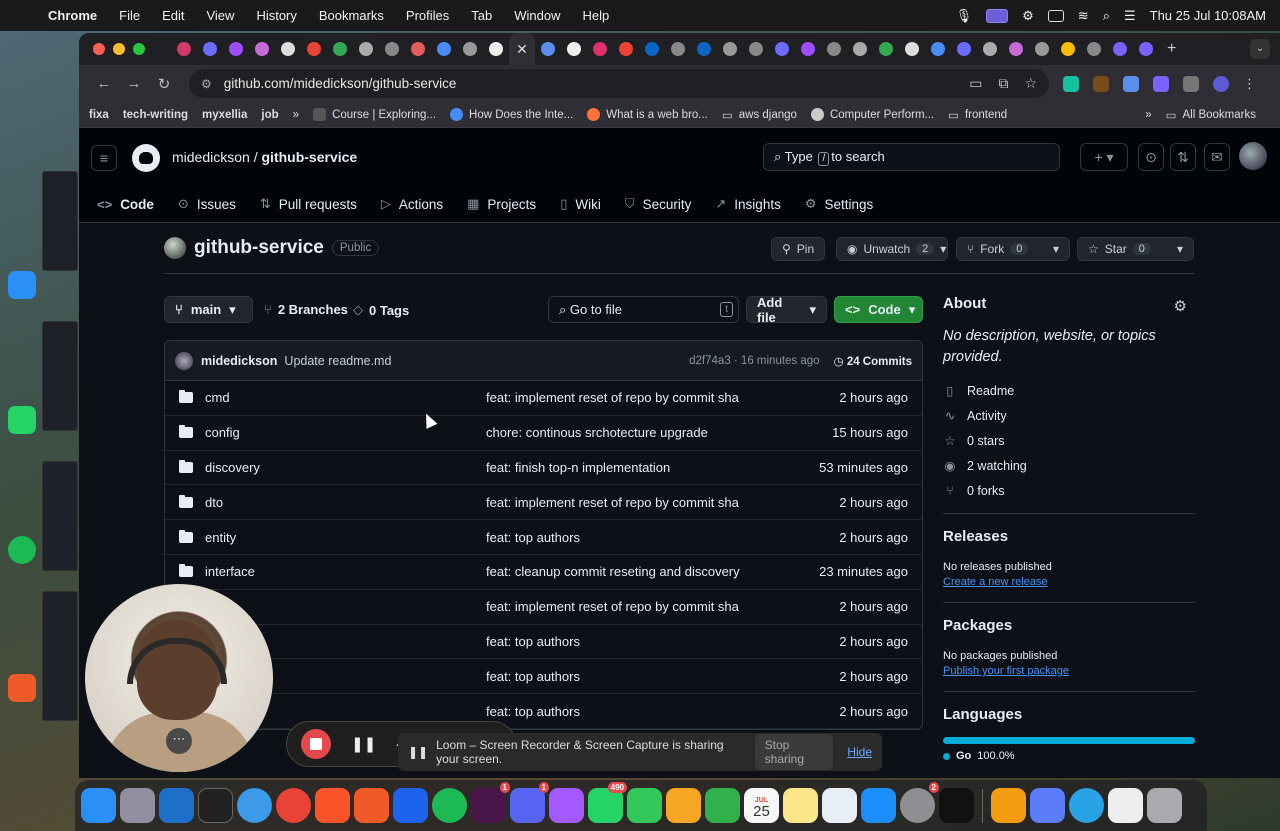  Describe the element at coordinates (1055, 15) in the screenshot. I see `battery-icon` at that location.